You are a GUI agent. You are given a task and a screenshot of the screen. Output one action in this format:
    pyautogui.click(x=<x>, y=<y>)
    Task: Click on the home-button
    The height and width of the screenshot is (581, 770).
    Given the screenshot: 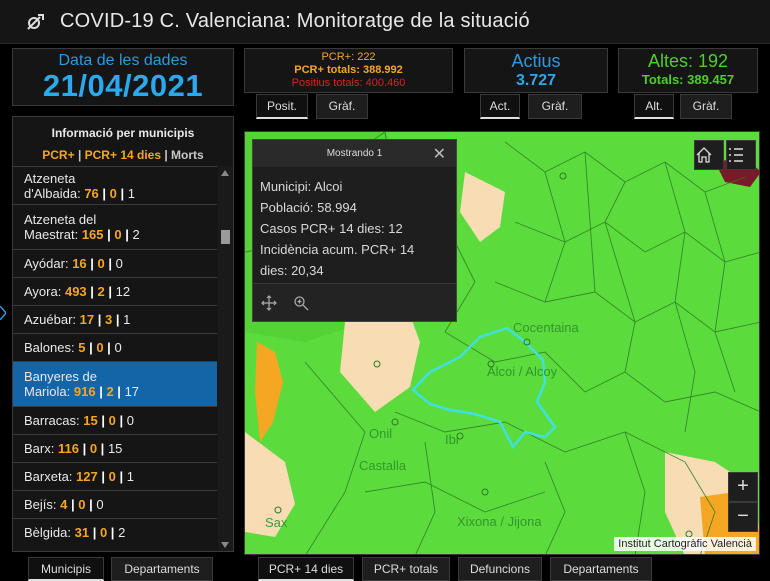 What is the action you would take?
    pyautogui.click(x=709, y=155)
    